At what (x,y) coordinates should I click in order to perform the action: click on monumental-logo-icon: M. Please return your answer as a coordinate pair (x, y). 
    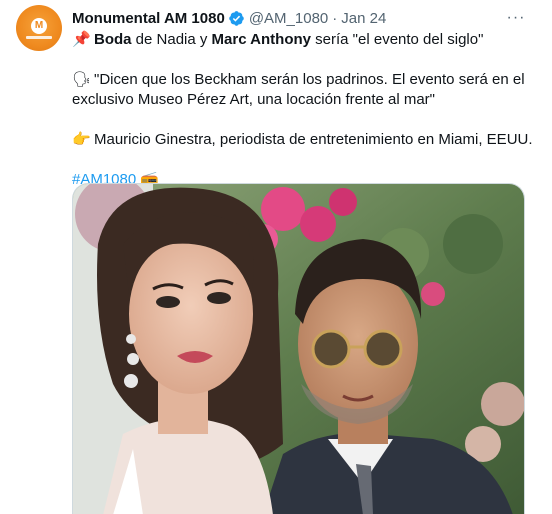
    Looking at the image, I should click on (39, 25).